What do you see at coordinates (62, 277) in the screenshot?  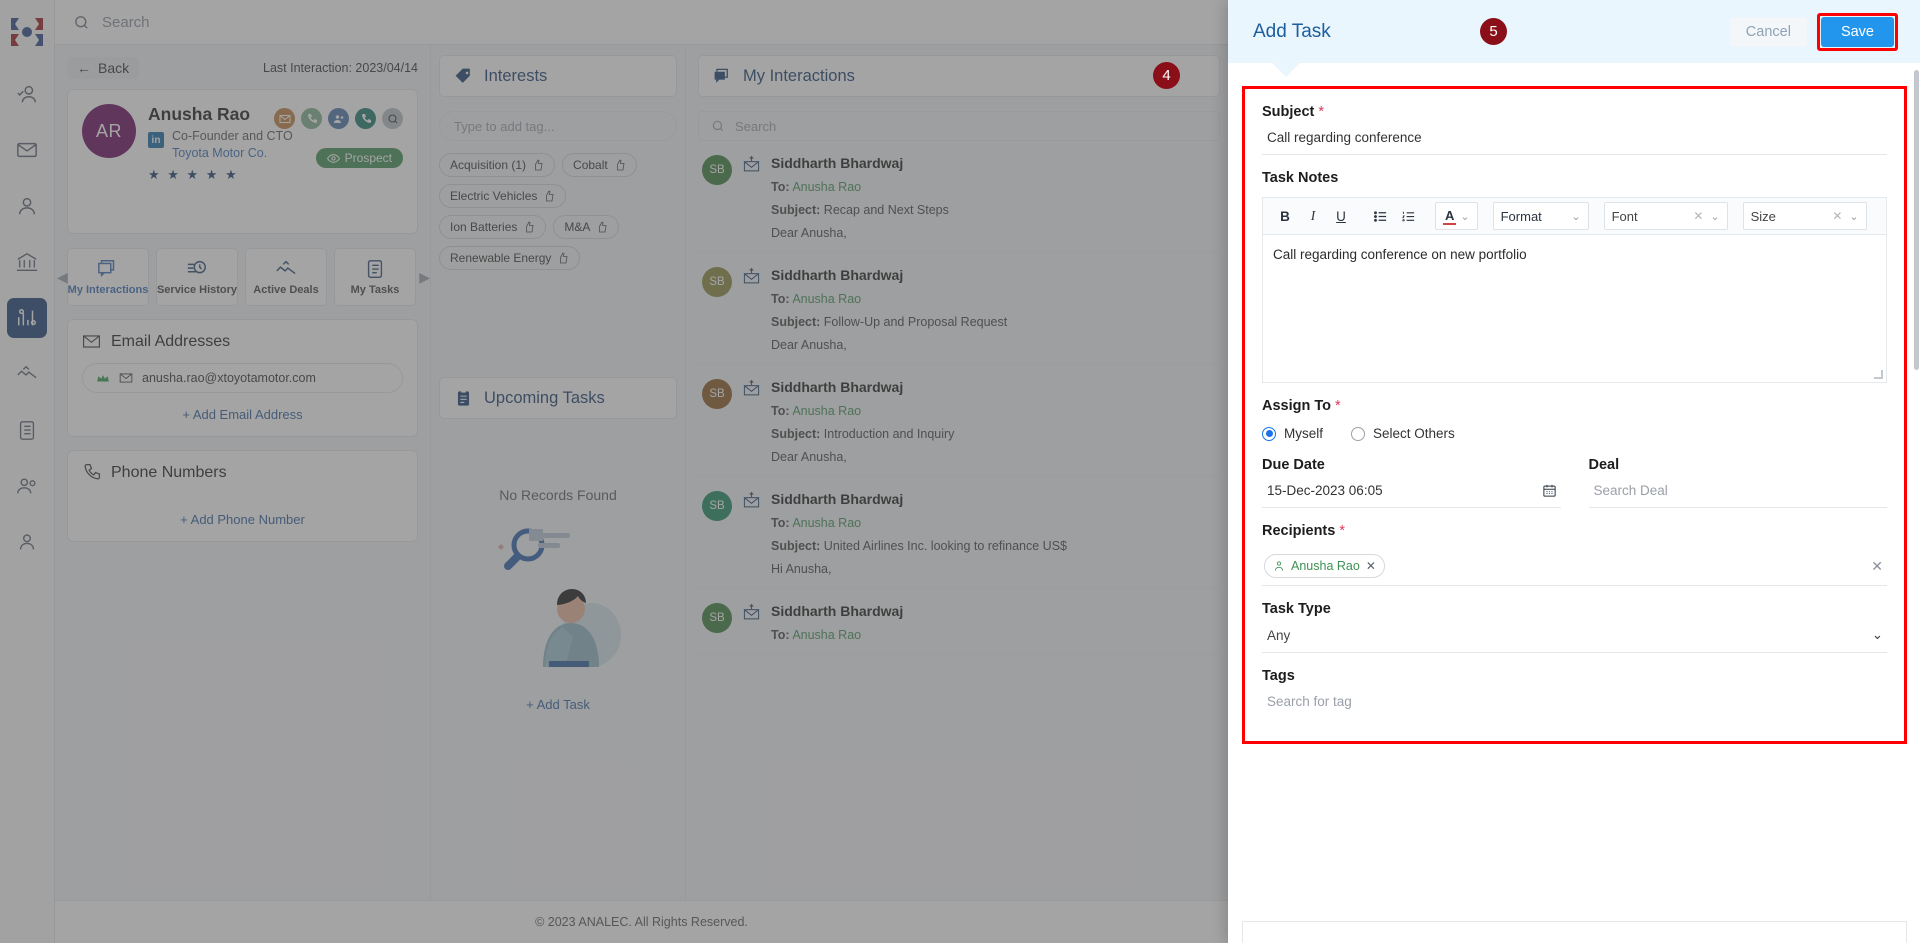 I see `tabs-scroll-left-icon: ◀` at bounding box center [62, 277].